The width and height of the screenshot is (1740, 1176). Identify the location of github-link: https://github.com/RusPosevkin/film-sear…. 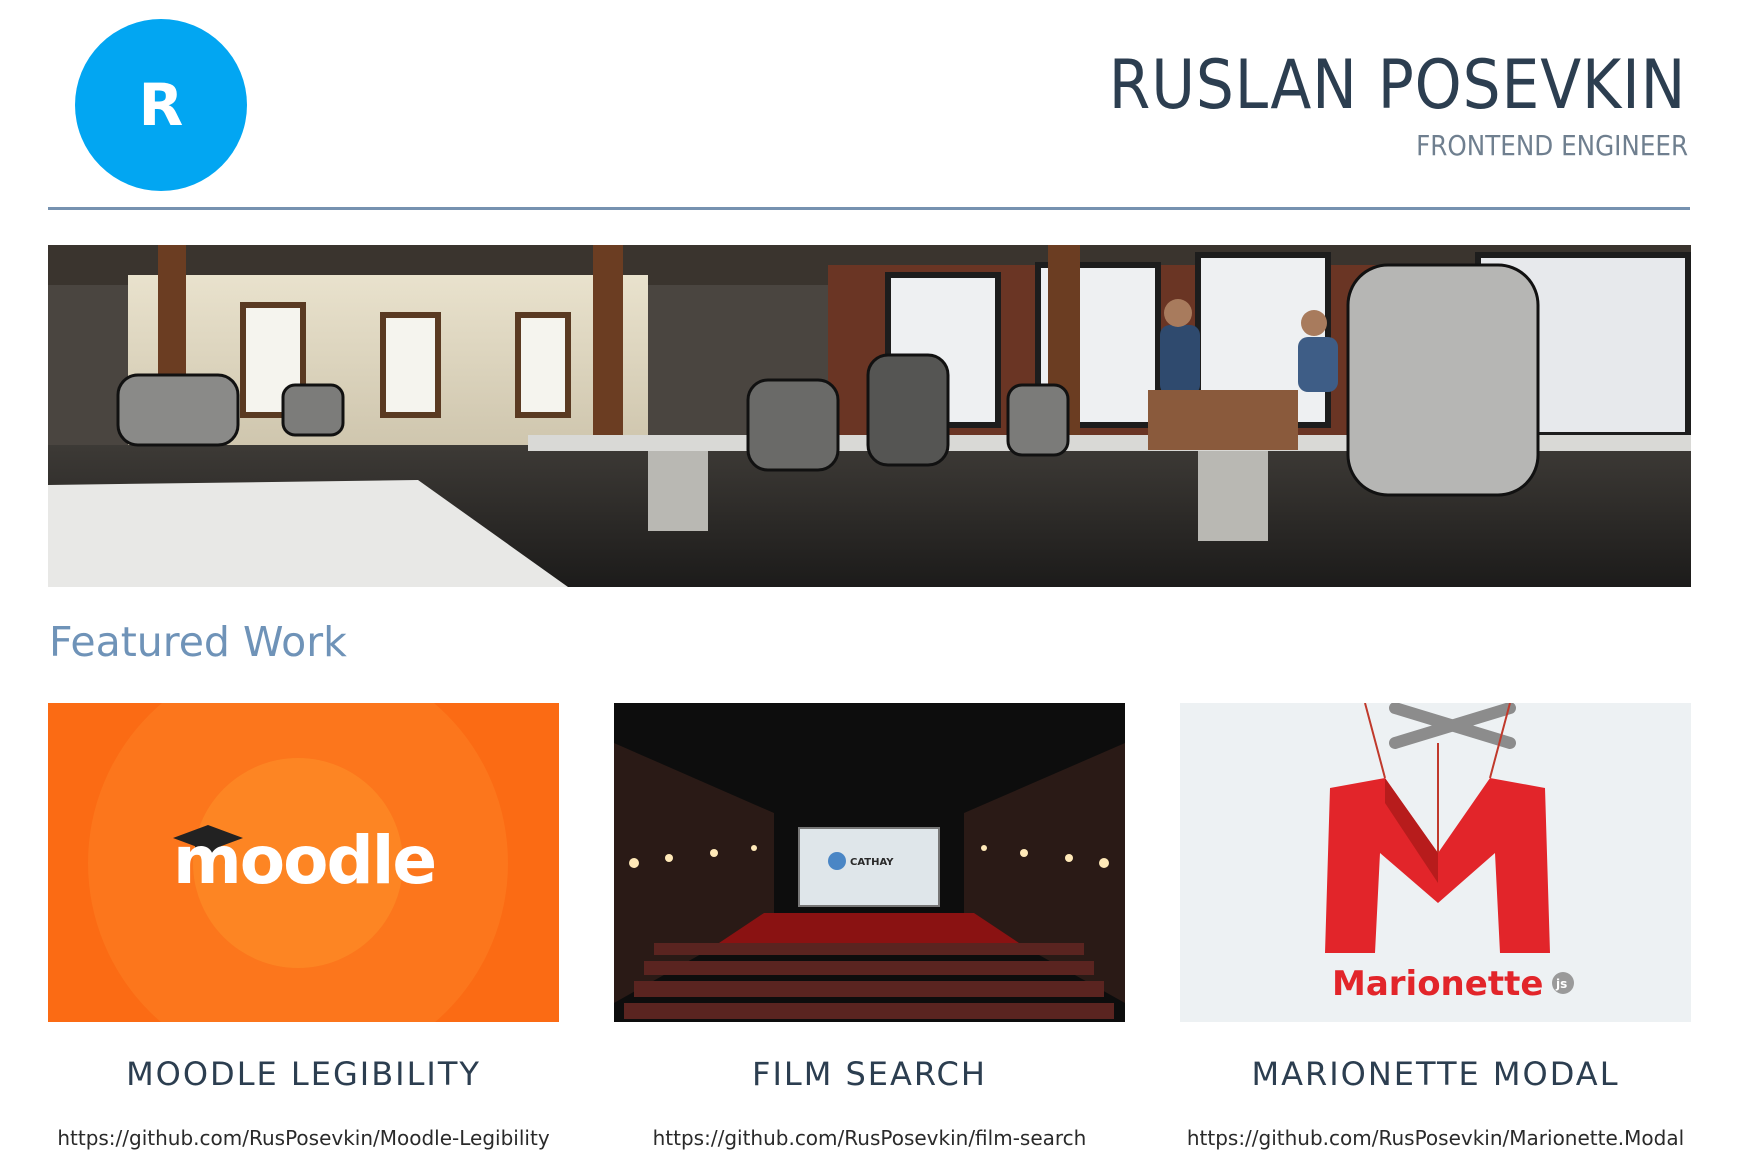
(870, 1138).